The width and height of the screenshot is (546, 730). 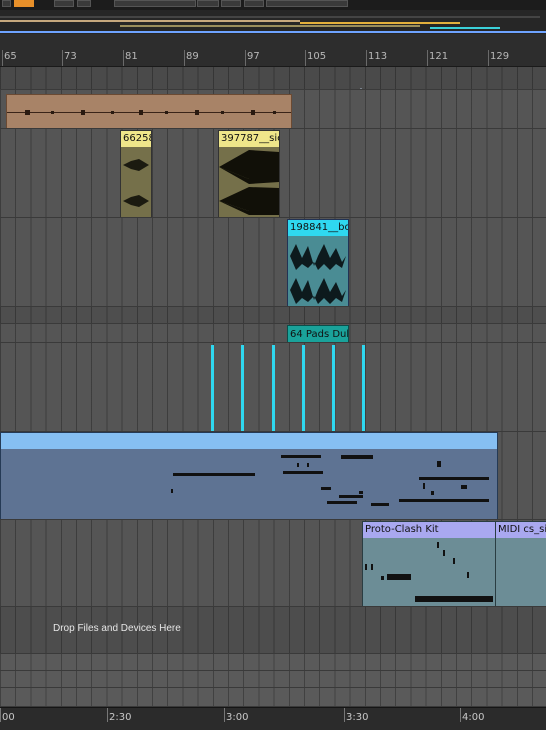 I want to click on clip-name: 397787__sie, so click(x=249, y=139).